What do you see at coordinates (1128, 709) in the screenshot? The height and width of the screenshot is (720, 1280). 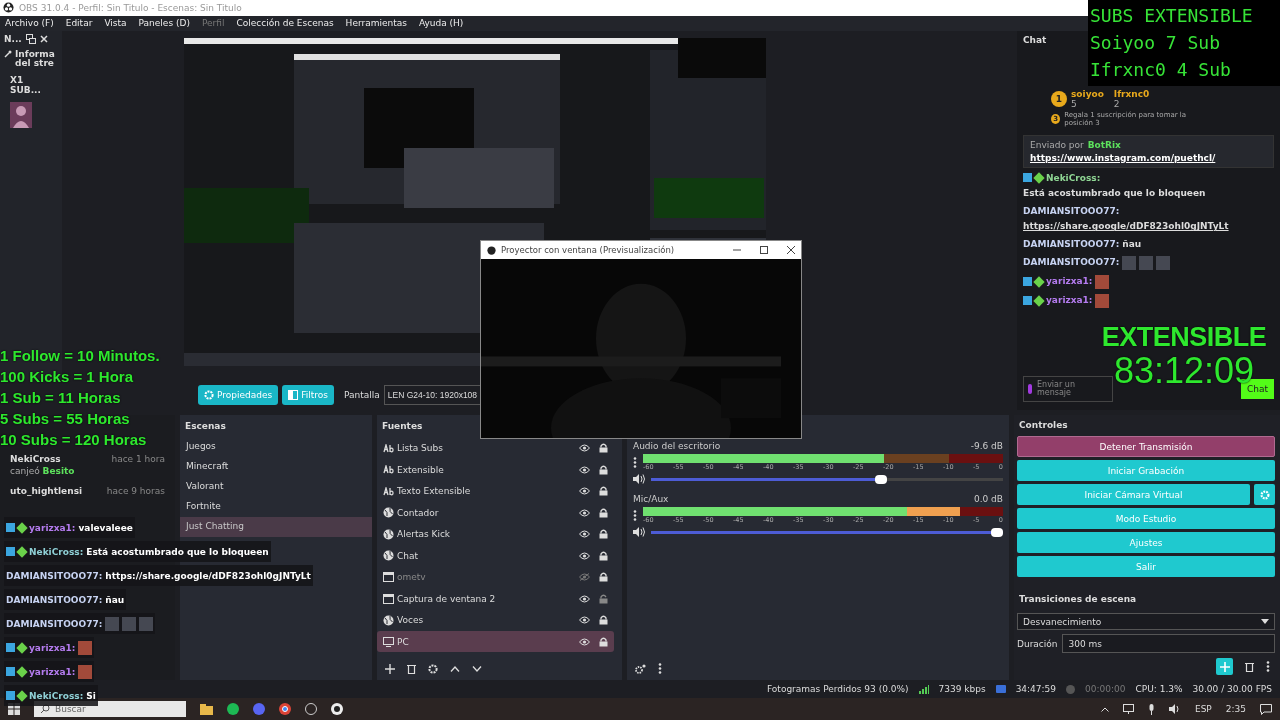 I see `network-icon` at bounding box center [1128, 709].